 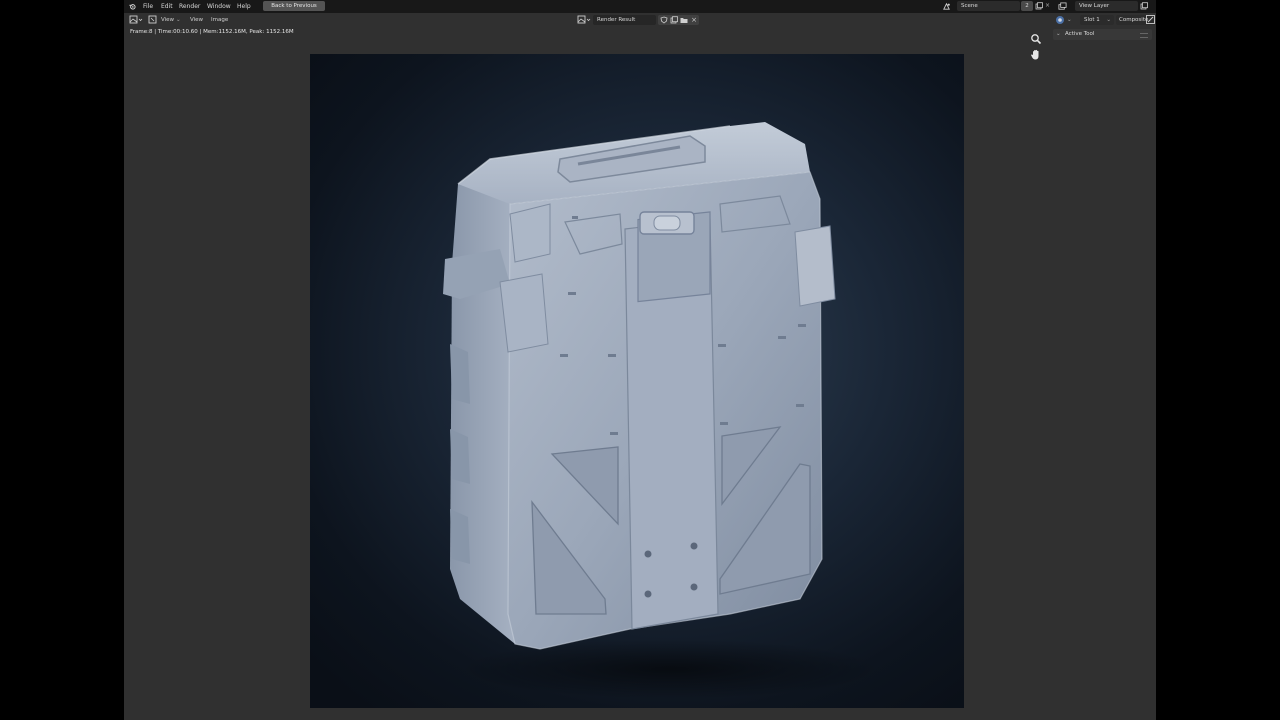 I want to click on image-browse-icon, so click(x=584, y=20).